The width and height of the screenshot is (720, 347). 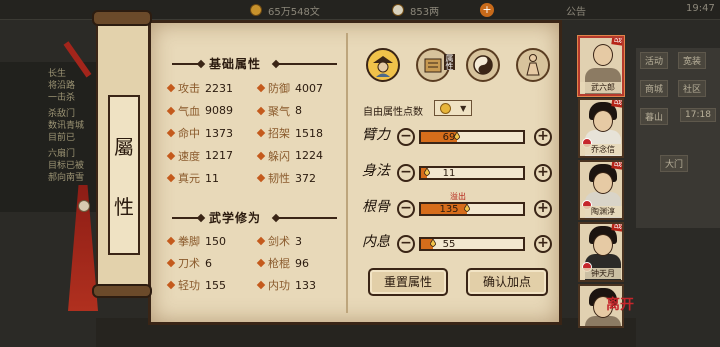 I want to click on stat-item: 聚气 8, so click(x=279, y=111).